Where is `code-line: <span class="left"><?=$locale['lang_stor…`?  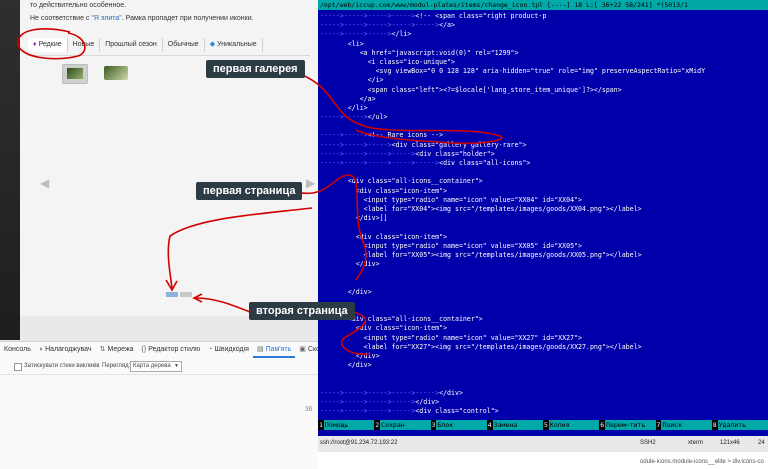 code-line: <span class="left"><?=$locale['lang_stor… is located at coordinates (544, 90).